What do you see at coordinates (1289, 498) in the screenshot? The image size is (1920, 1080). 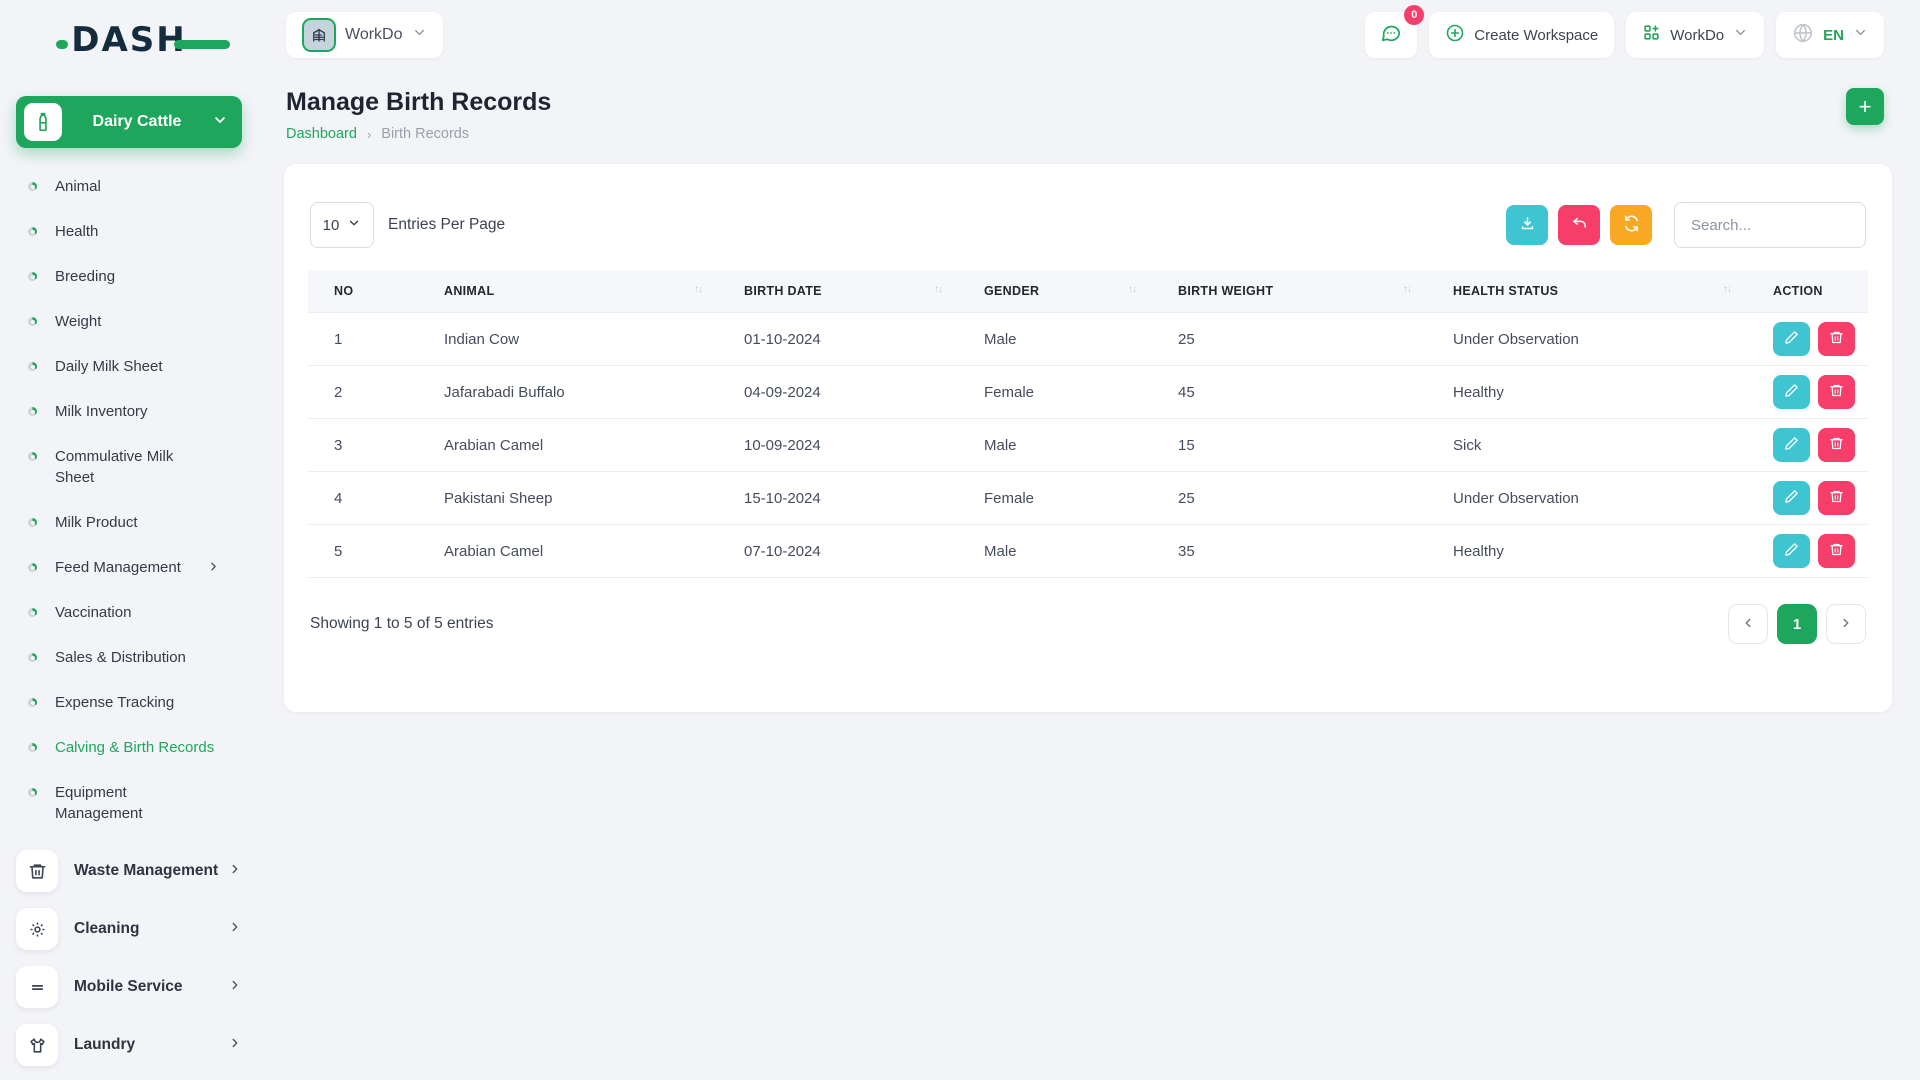 I see `cell-birth-weight: 25` at bounding box center [1289, 498].